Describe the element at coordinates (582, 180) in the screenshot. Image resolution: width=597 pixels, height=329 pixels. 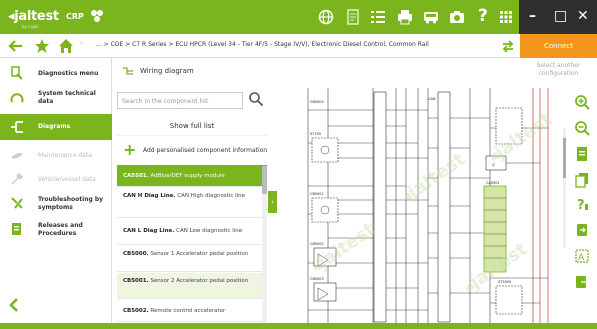
I see `copy-icon` at that location.